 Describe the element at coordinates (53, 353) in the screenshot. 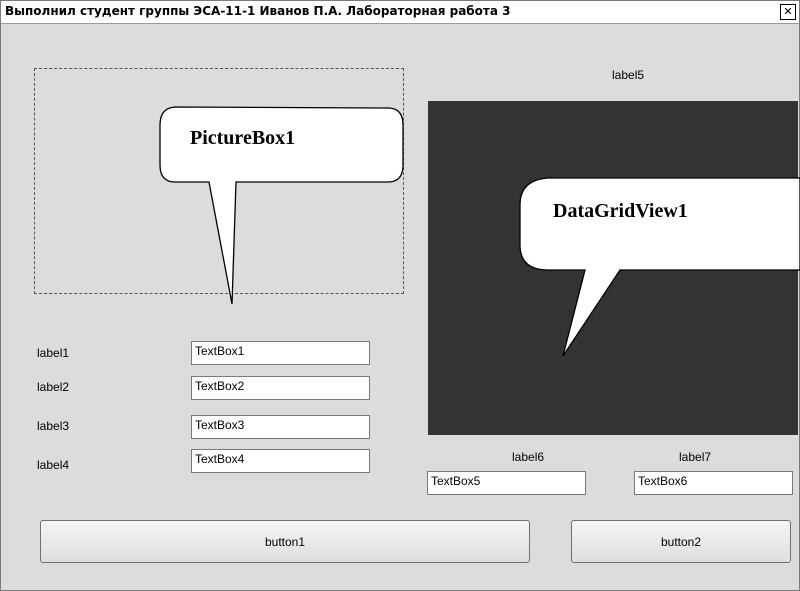

I see `label1: label1` at that location.